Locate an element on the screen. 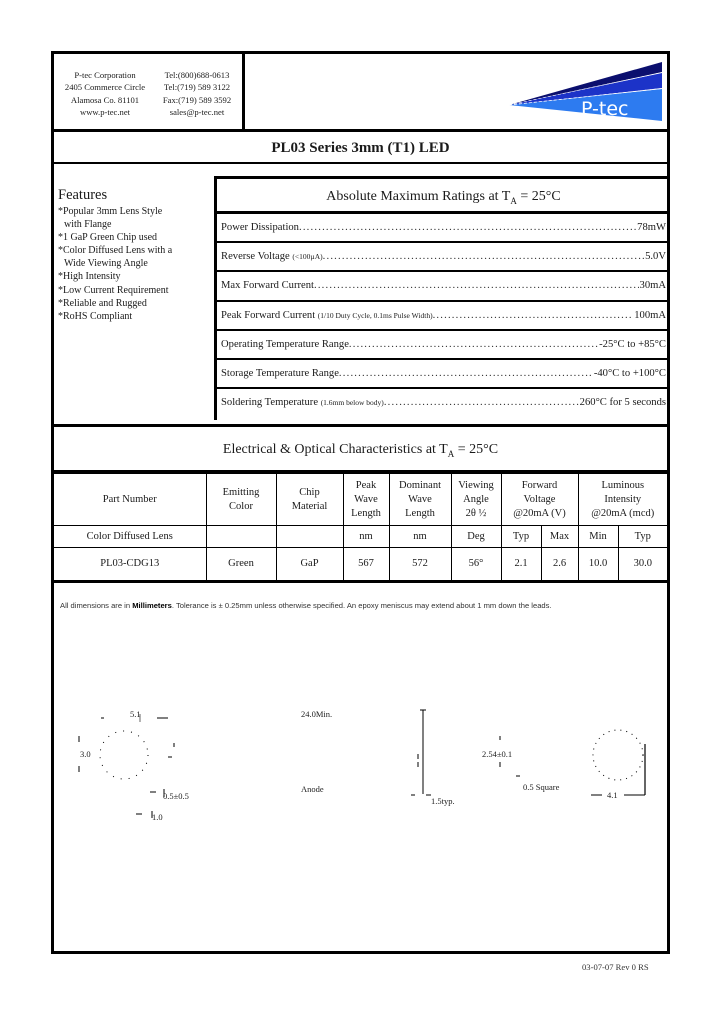 The image size is (720, 1012). data-cell: GaP is located at coordinates (309, 565).